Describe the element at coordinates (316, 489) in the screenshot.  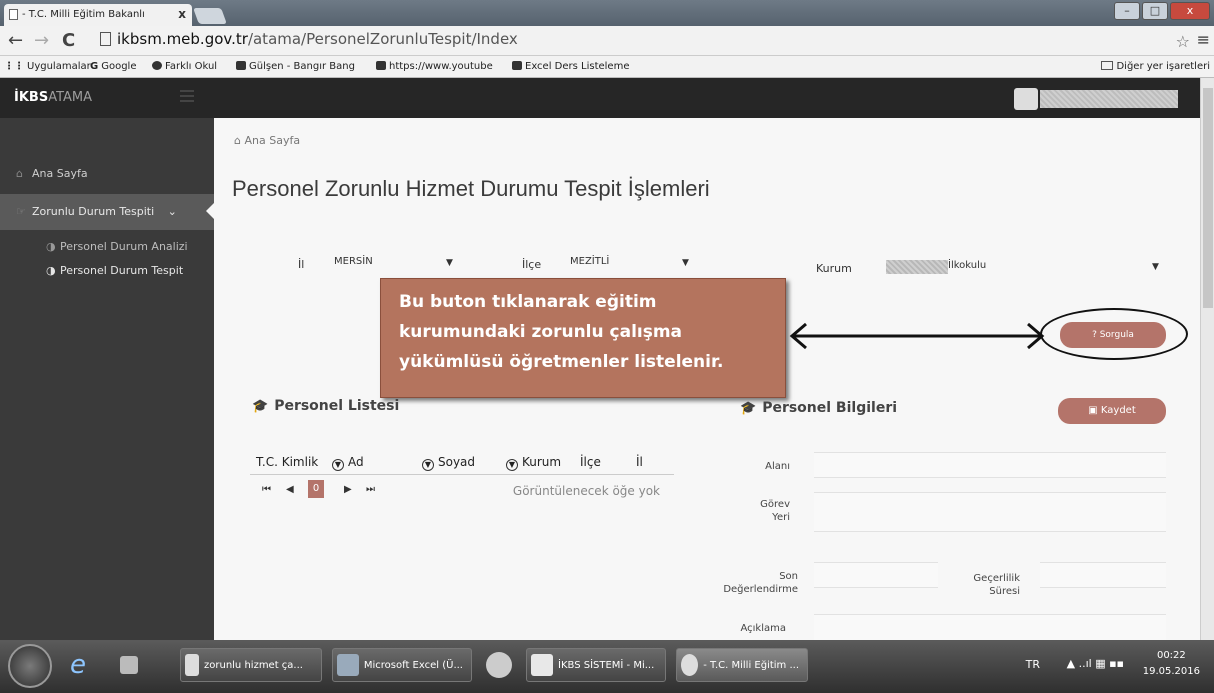
I see `current-page: 0` at that location.